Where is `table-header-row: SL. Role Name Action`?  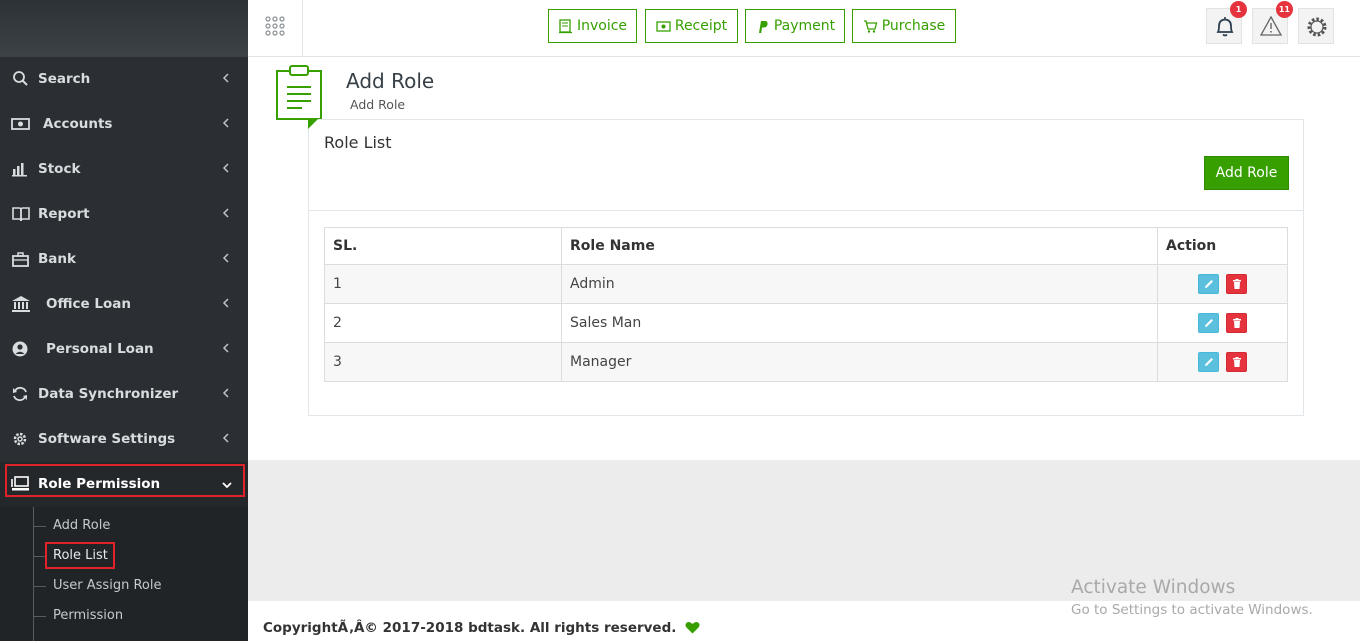
table-header-row: SL. Role Name Action is located at coordinates (806, 246).